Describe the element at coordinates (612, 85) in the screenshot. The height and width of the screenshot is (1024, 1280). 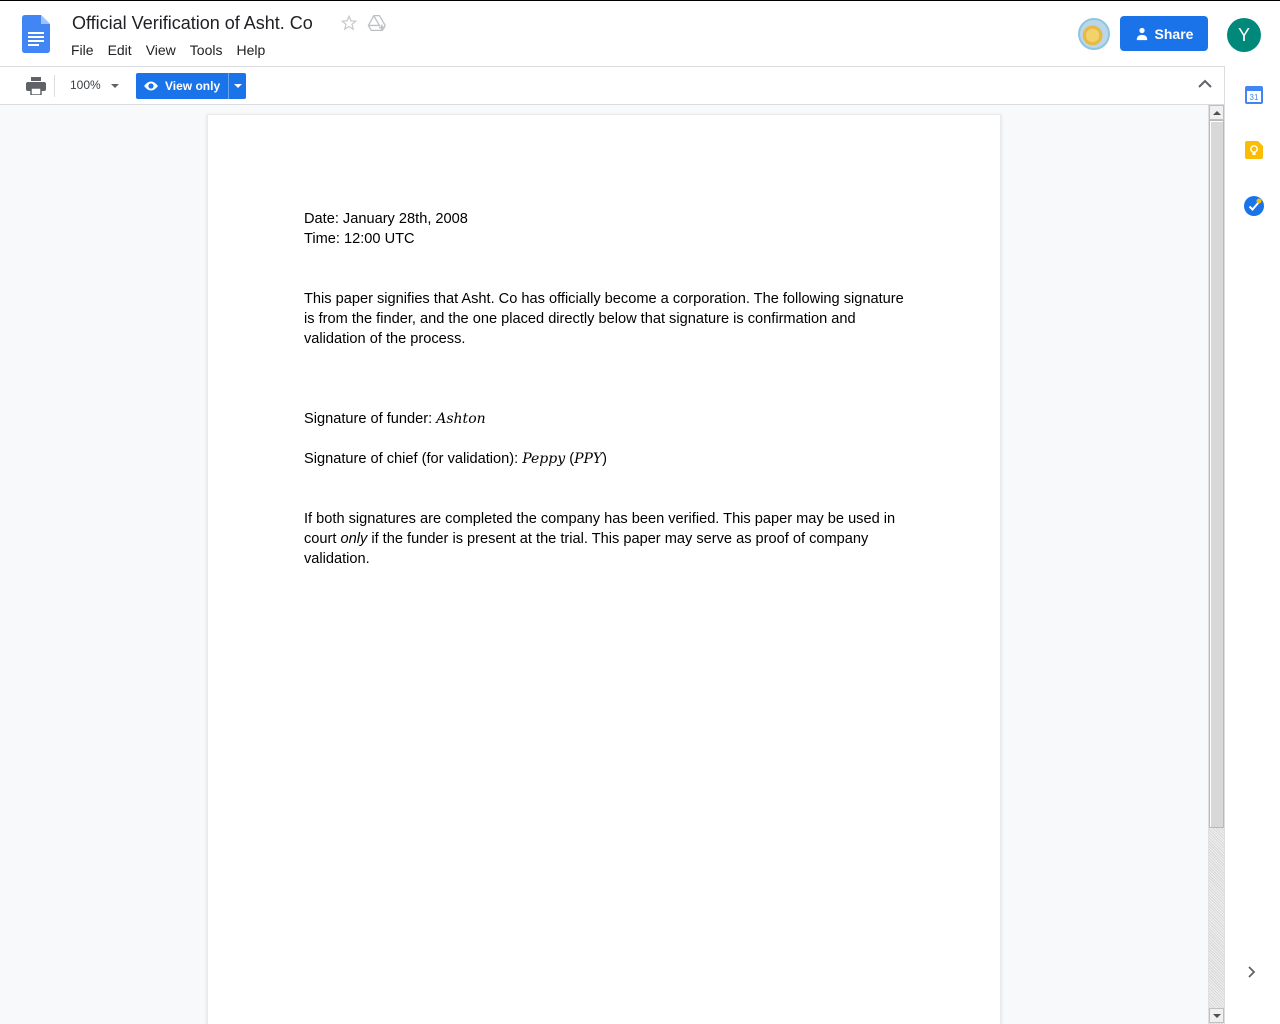
I see `toolbar: 100% View only` at that location.